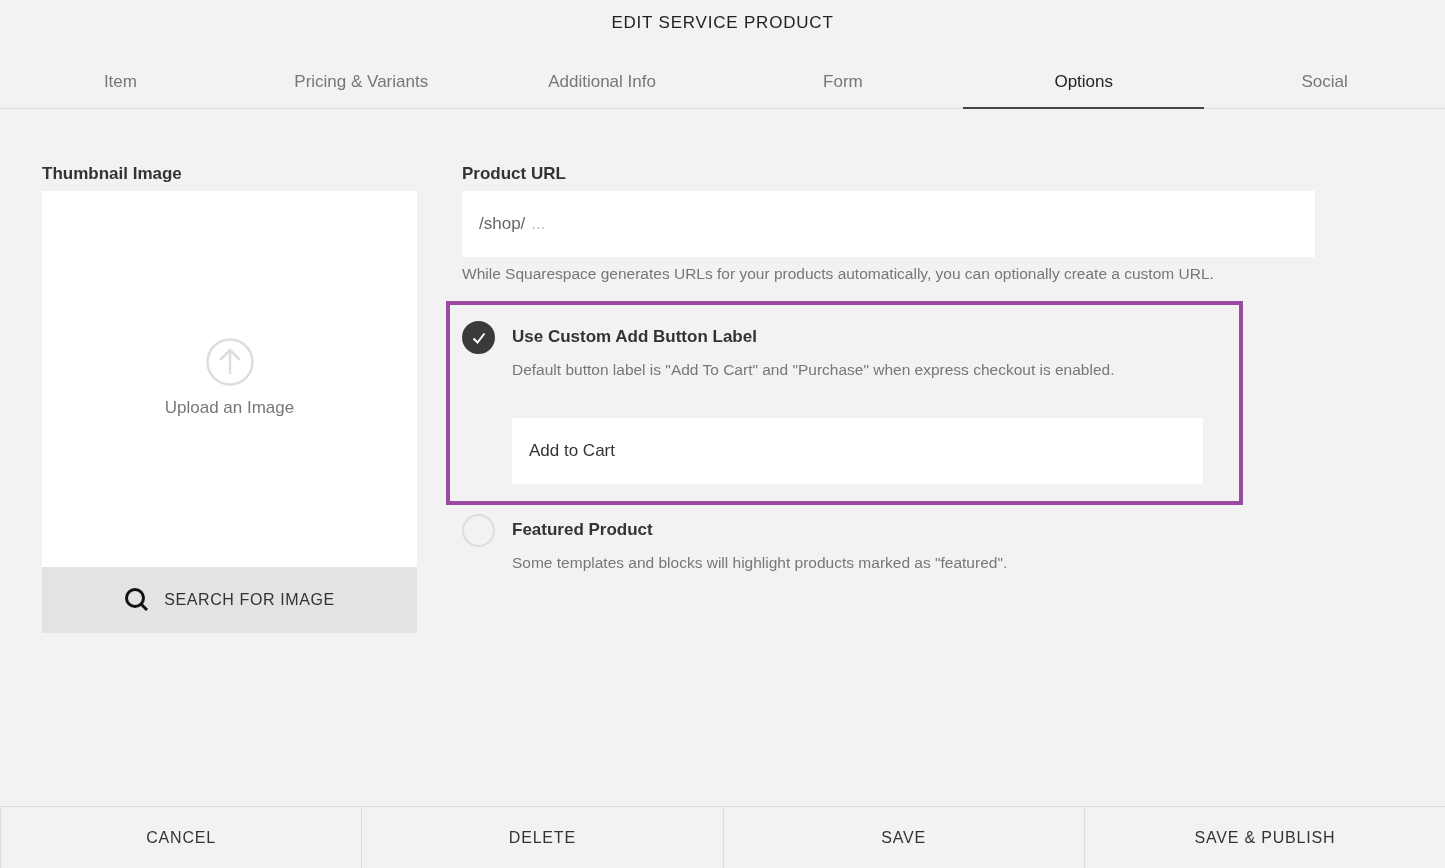  What do you see at coordinates (722, 23) in the screenshot?
I see `window-title: EDIT SERVICE PRODUCT` at bounding box center [722, 23].